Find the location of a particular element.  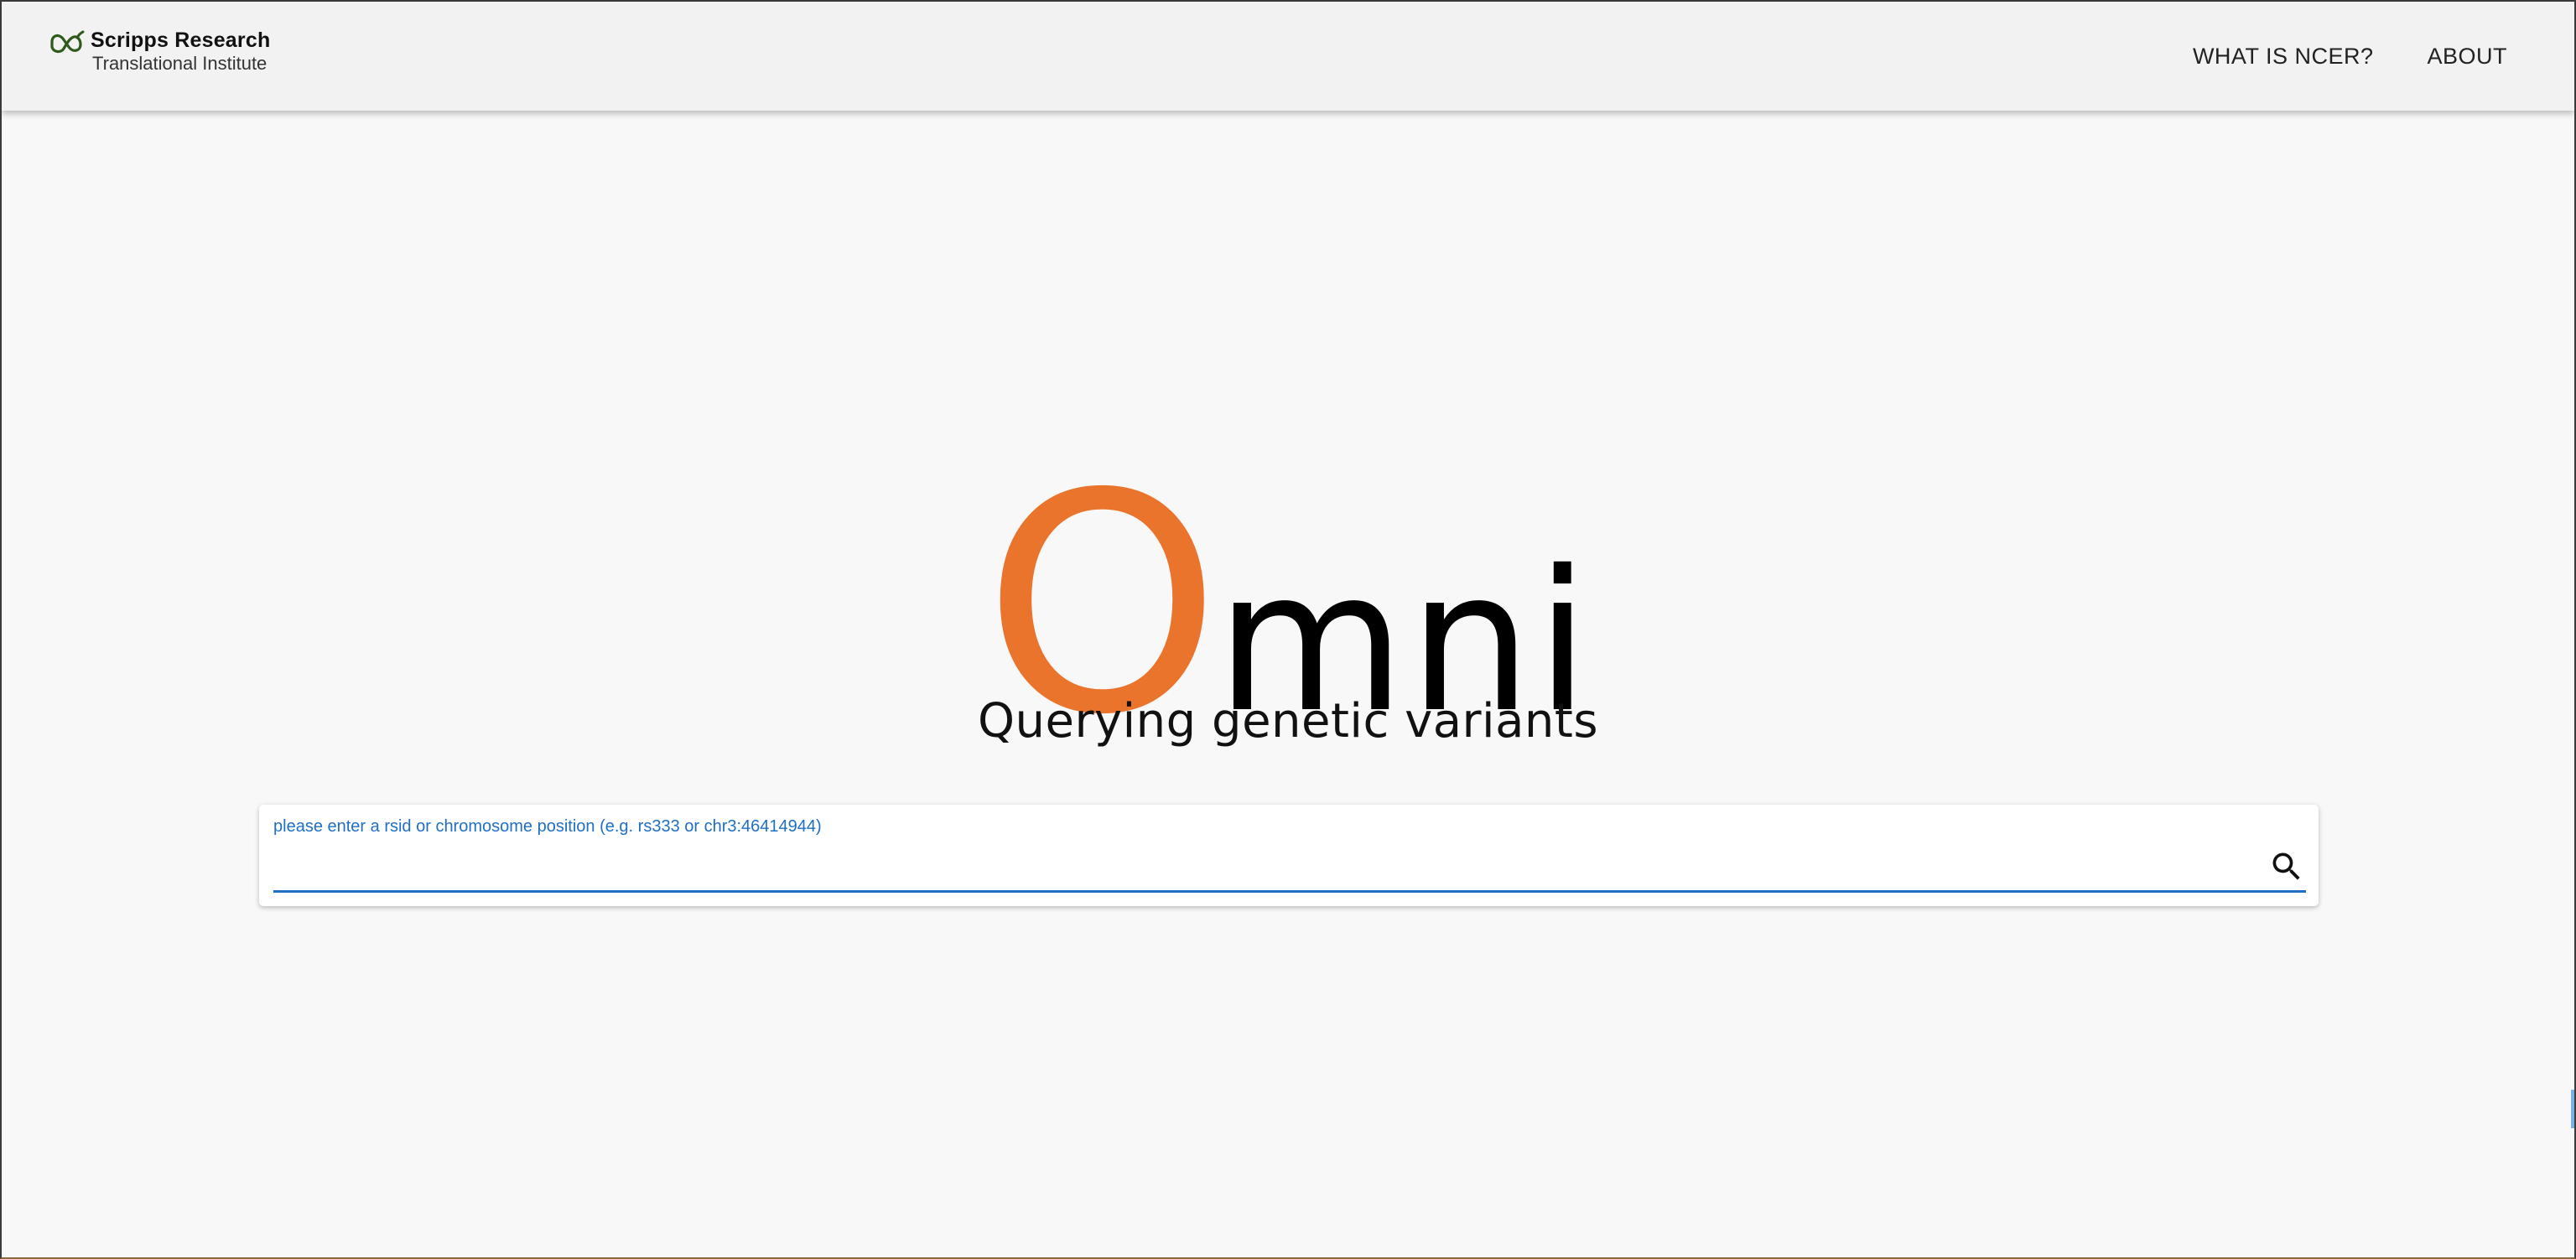

scrollbar-accent is located at coordinates (2572, 1109).